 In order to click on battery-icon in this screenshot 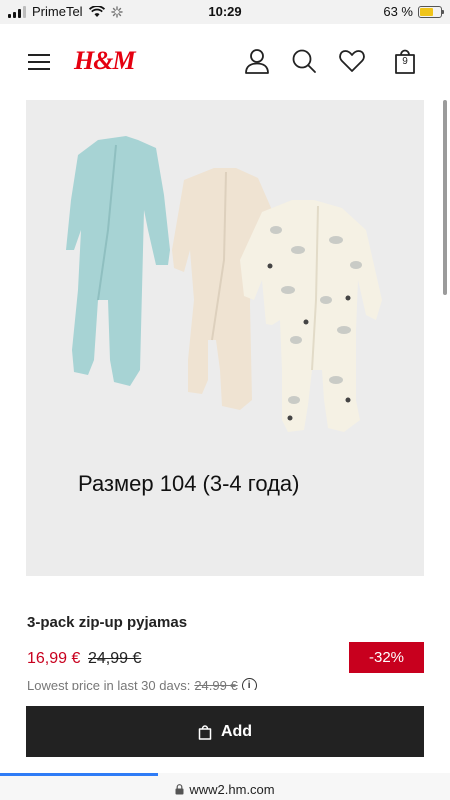, I will do `click(431, 11)`.